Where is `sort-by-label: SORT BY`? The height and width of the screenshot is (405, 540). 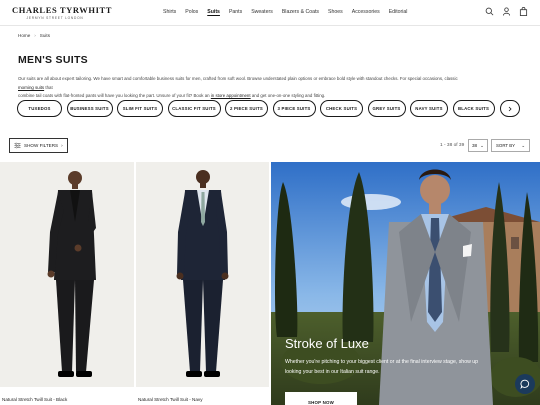 sort-by-label: SORT BY is located at coordinates (506, 145).